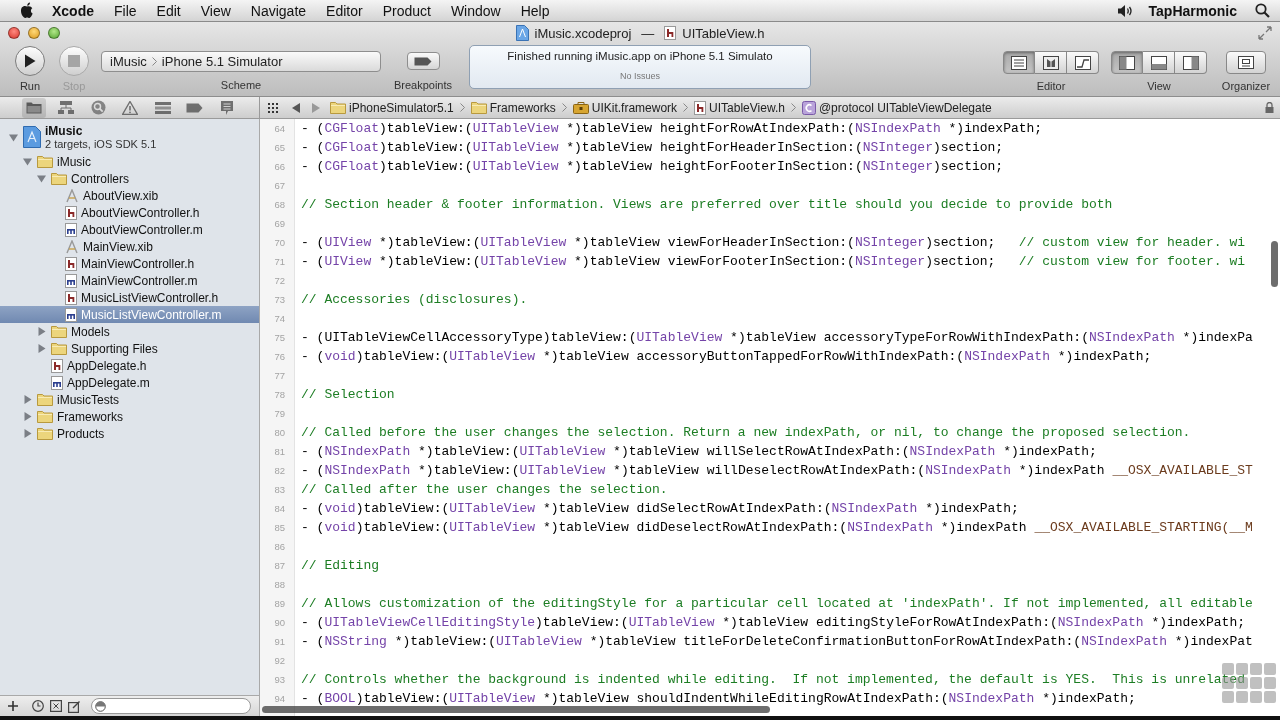  Describe the element at coordinates (739, 107) in the screenshot. I see `breadcrumb: UITableView.h` at that location.